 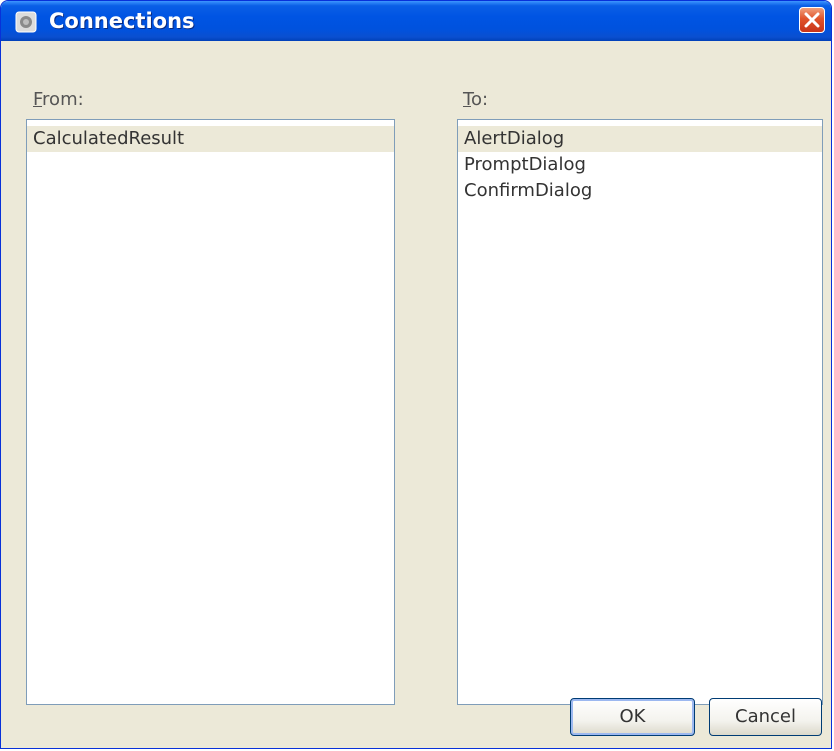 I want to click on to-label-mnemonic: T, so click(x=467, y=99).